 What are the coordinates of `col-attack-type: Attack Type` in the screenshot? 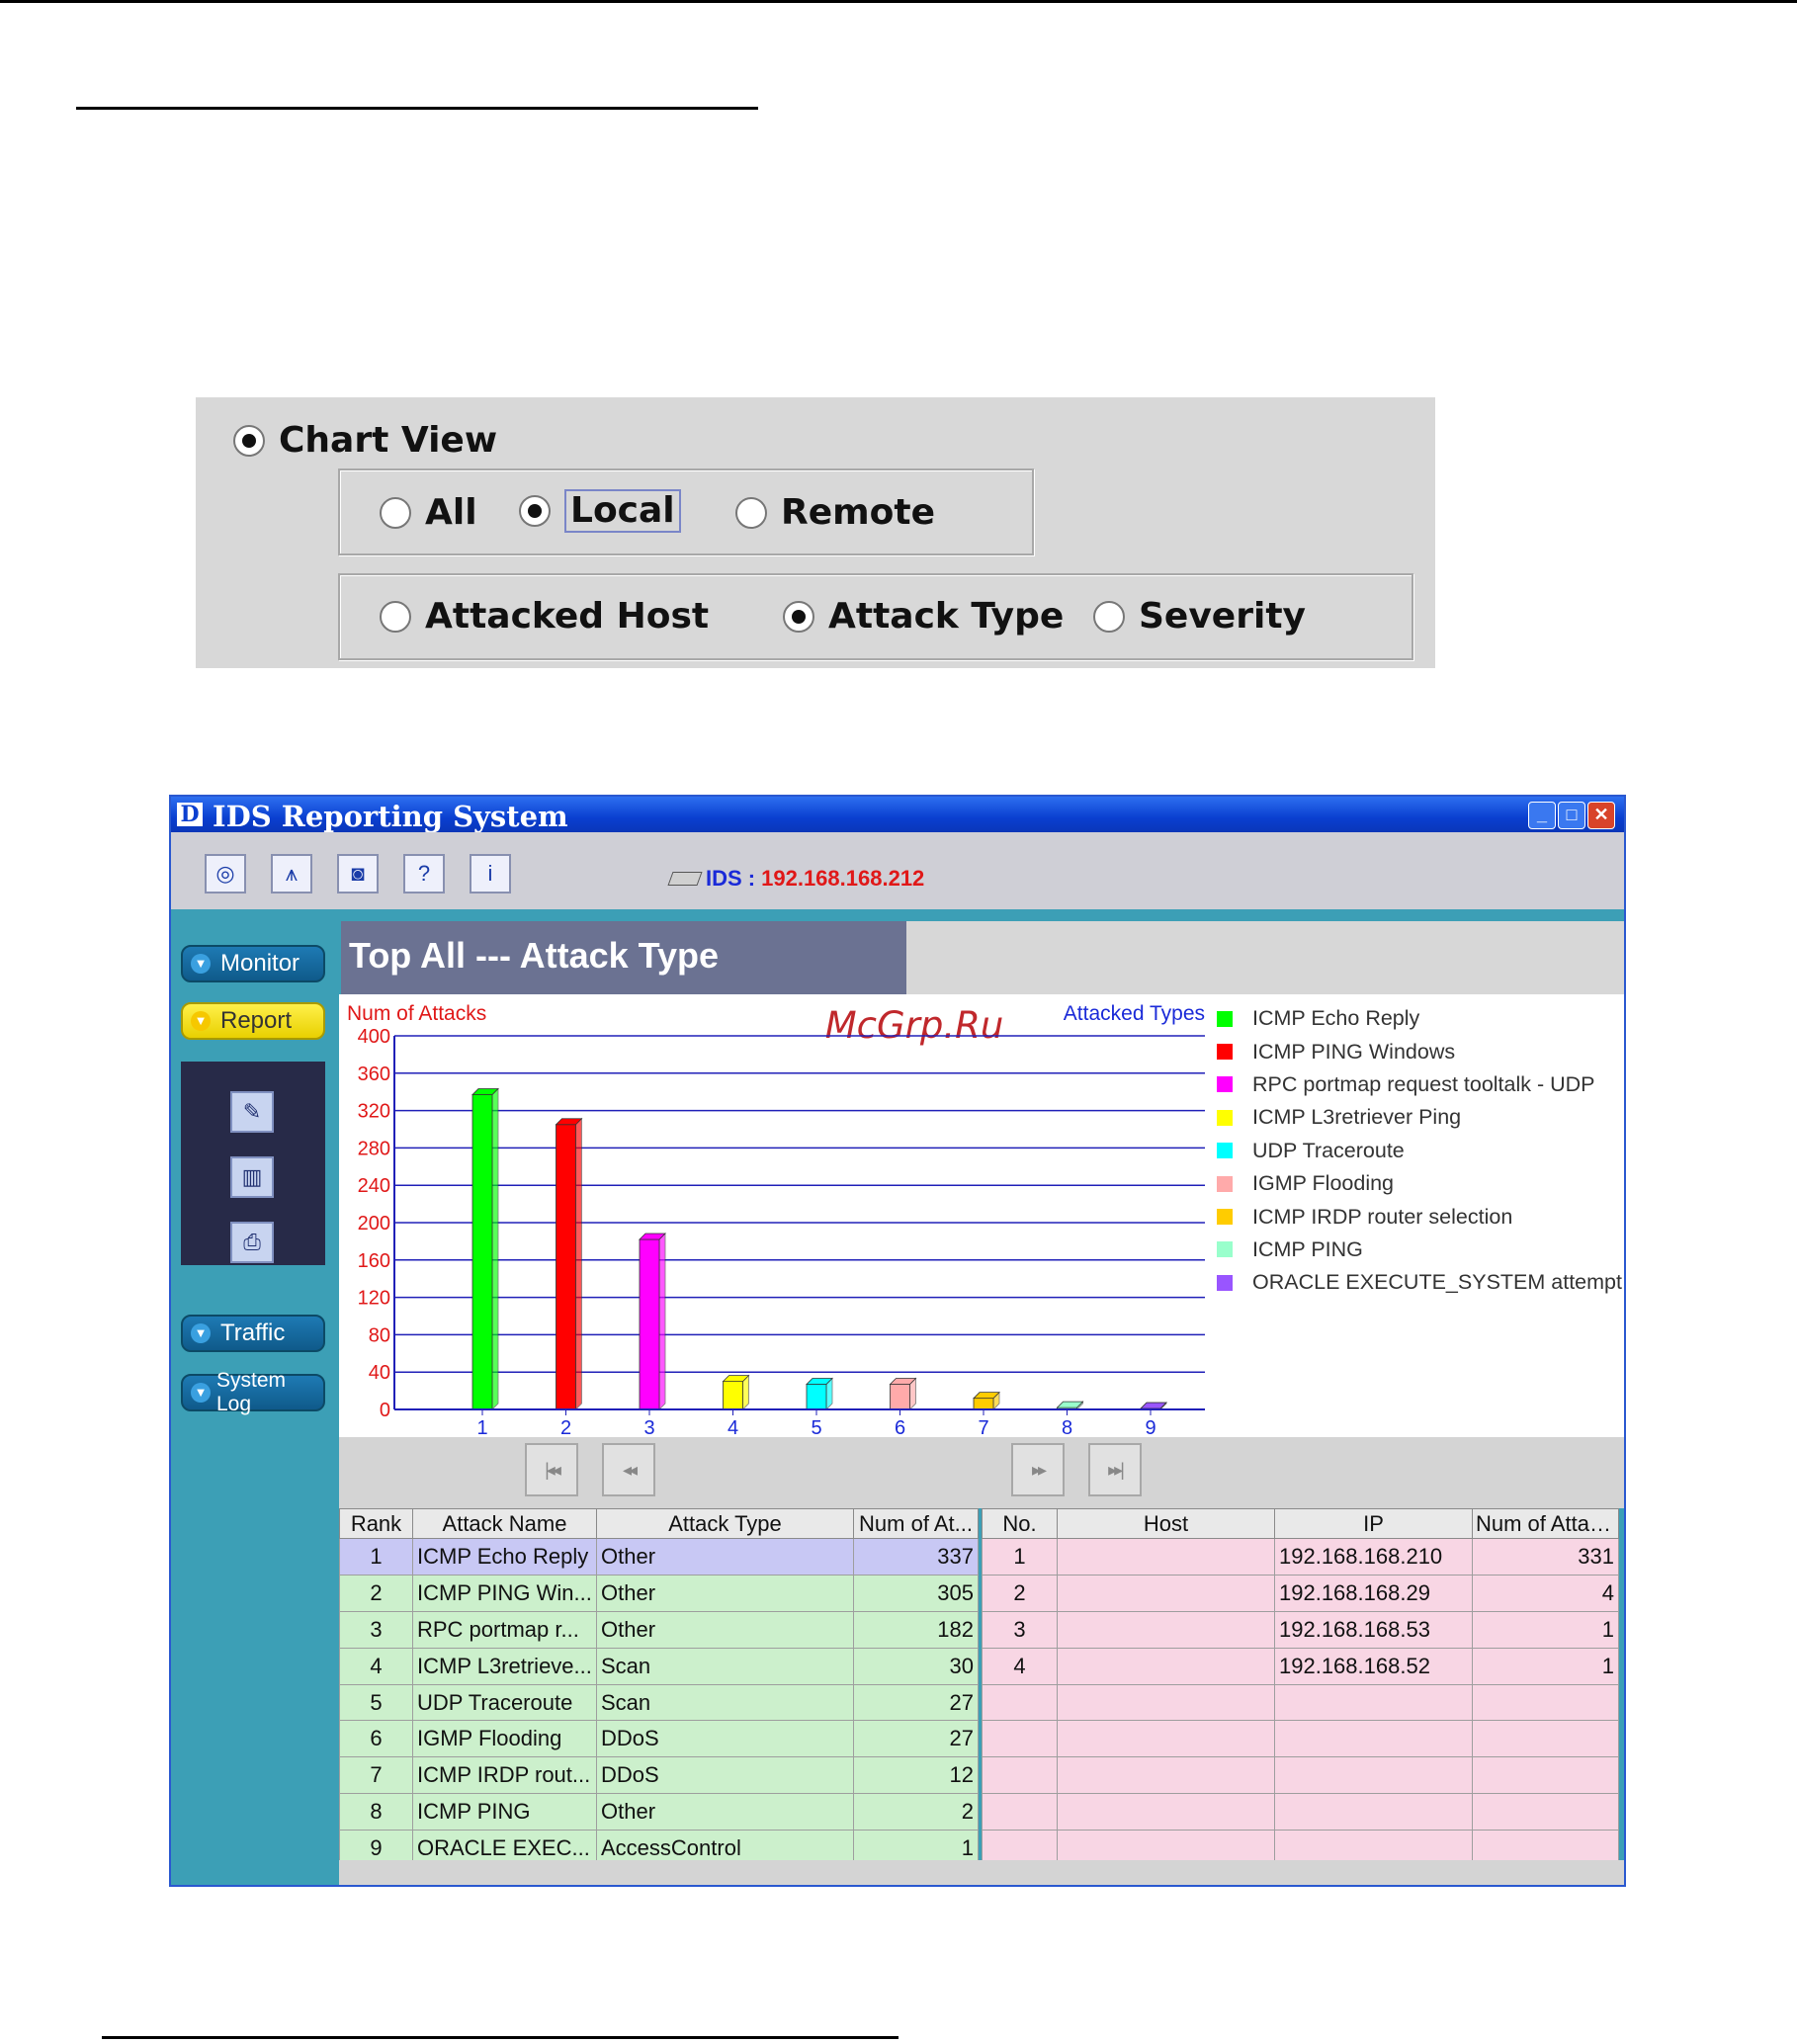 It's located at (725, 1524).